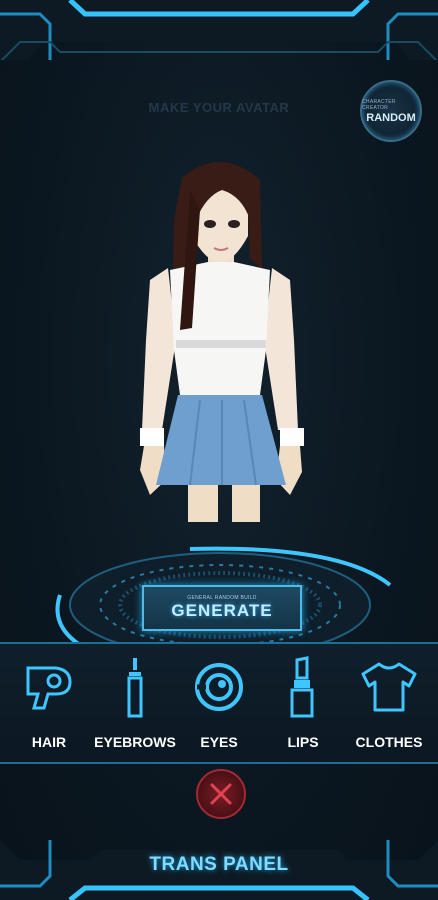 This screenshot has width=438, height=900. I want to click on eyebrow-pencil-icon, so click(135, 688).